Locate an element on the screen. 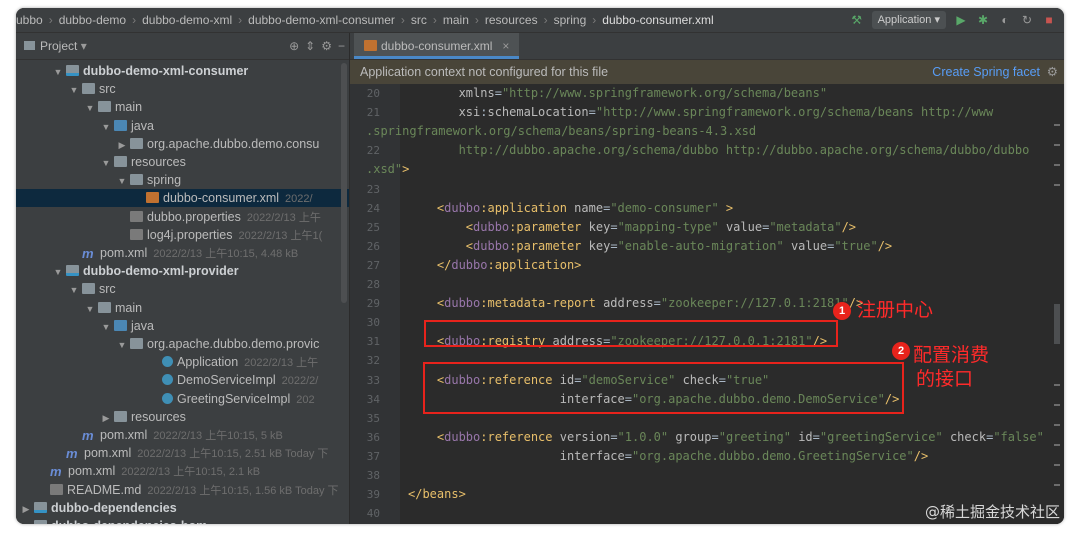  close-icon: × is located at coordinates (505, 46).